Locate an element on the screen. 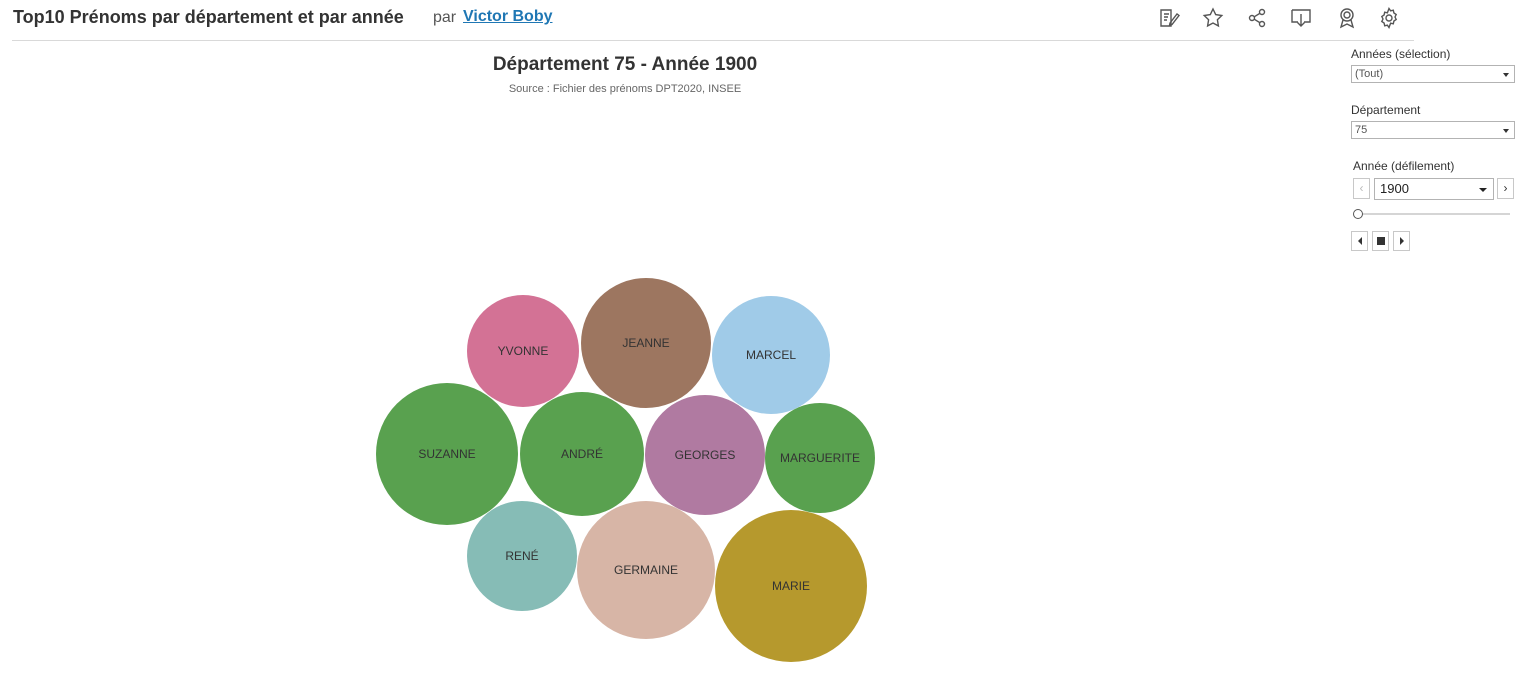 This screenshot has height=694, width=1525. play-forward-icon is located at coordinates (1401, 241).